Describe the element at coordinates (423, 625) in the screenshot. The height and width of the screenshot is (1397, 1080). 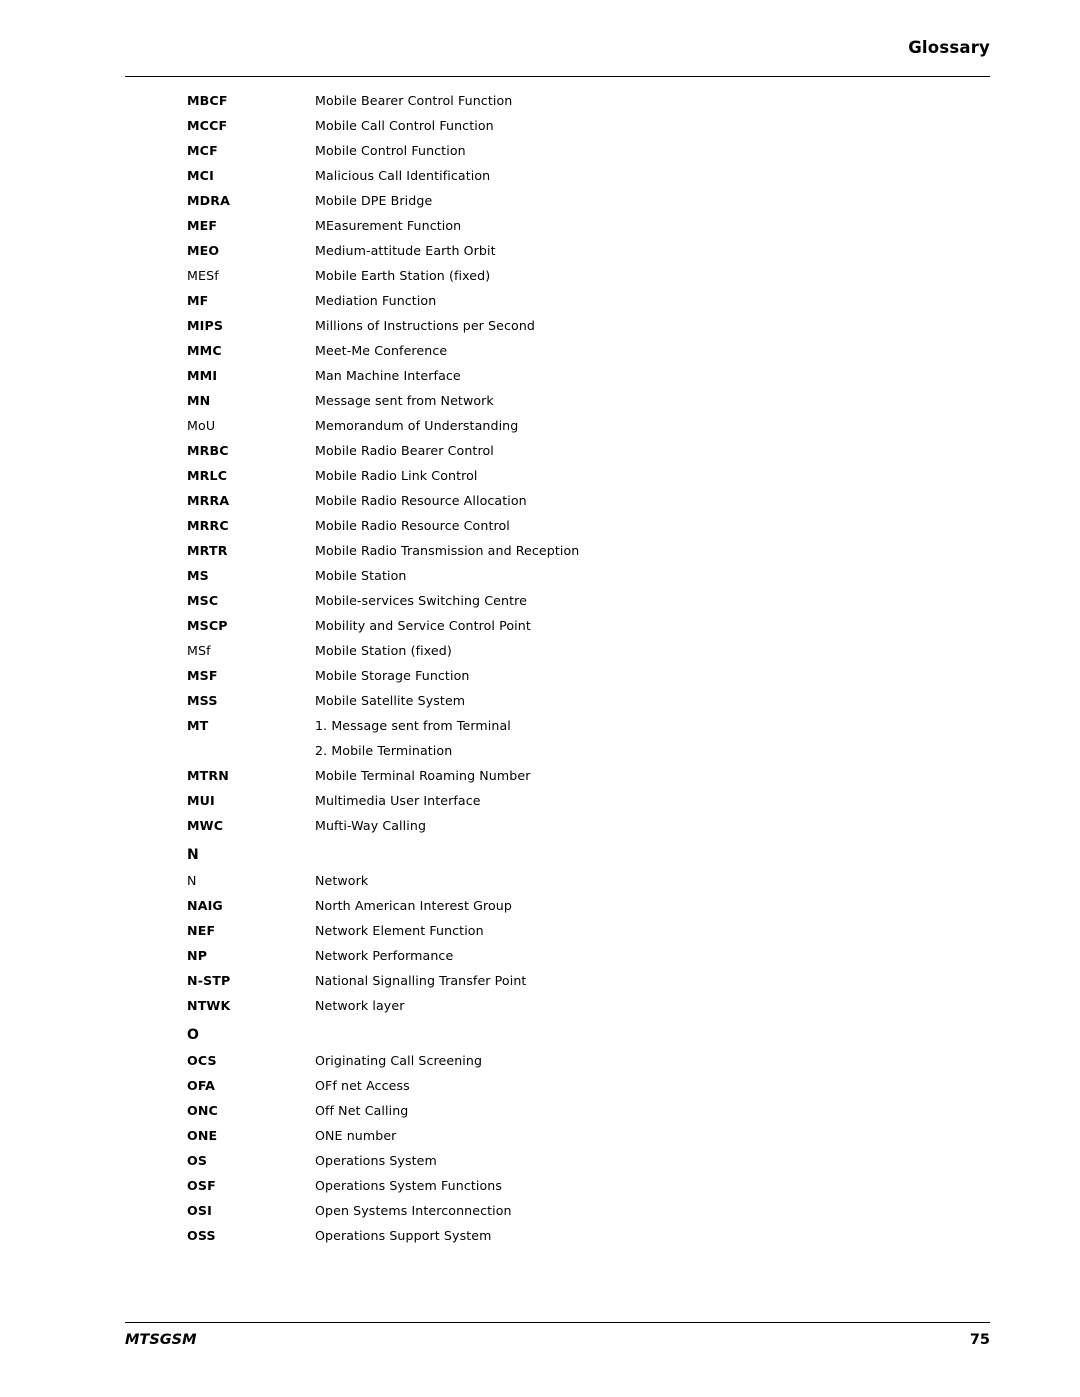
I see `glossary-definition: Mobility and Service Control Point` at that location.